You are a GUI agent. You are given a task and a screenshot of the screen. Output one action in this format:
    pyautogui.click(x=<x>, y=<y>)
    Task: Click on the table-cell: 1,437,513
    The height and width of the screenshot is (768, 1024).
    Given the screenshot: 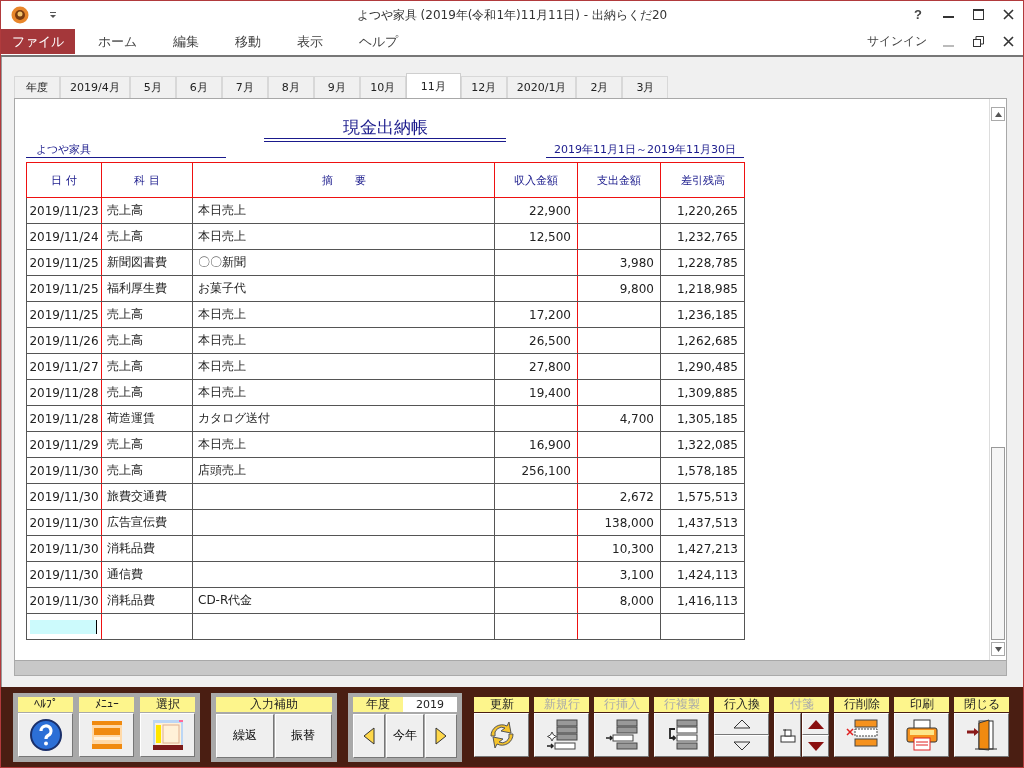 What is the action you would take?
    pyautogui.click(x=702, y=522)
    